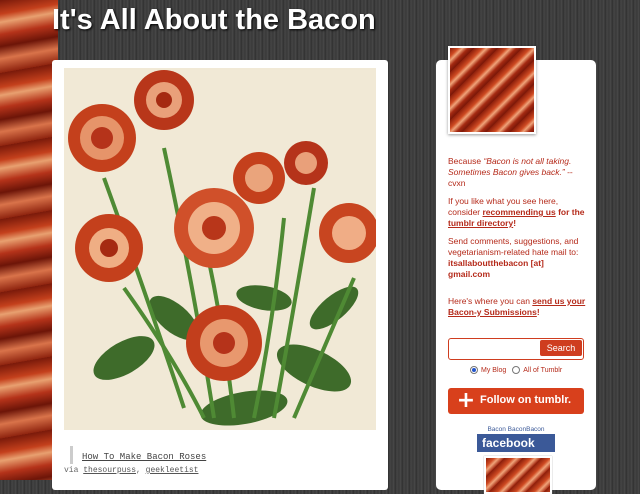 The width and height of the screenshot is (640, 494). What do you see at coordinates (144, 457) in the screenshot?
I see `post-link: How To Make Bacon Roses` at bounding box center [144, 457].